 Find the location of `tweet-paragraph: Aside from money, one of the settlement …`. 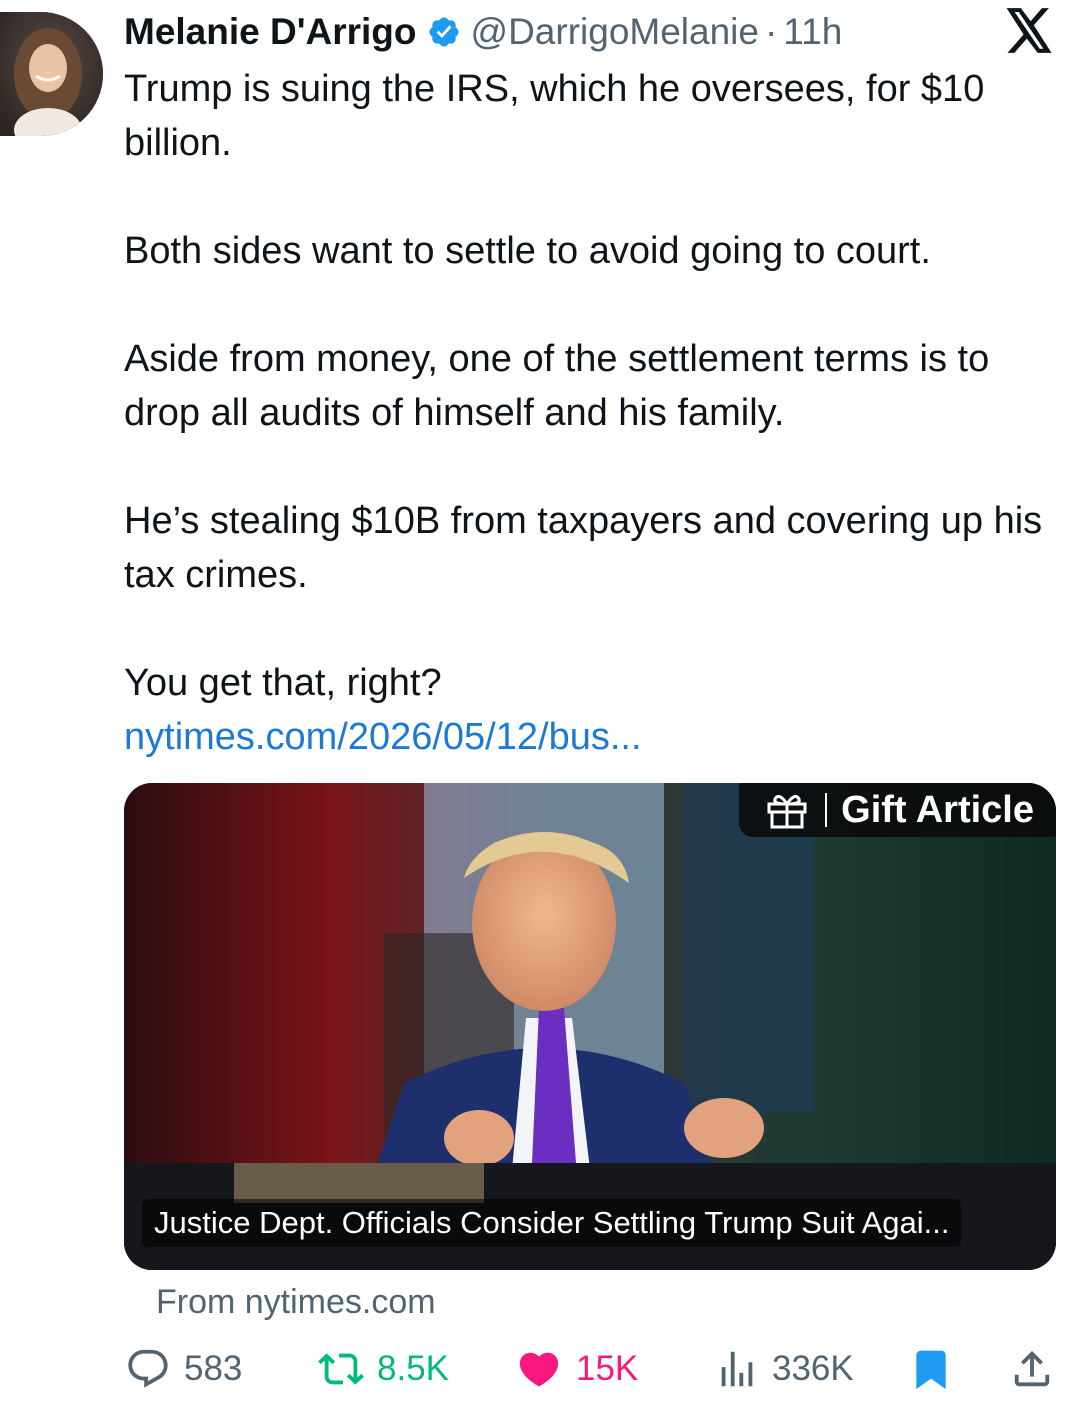

tweet-paragraph: Aside from money, one of the settlement … is located at coordinates (557, 386).